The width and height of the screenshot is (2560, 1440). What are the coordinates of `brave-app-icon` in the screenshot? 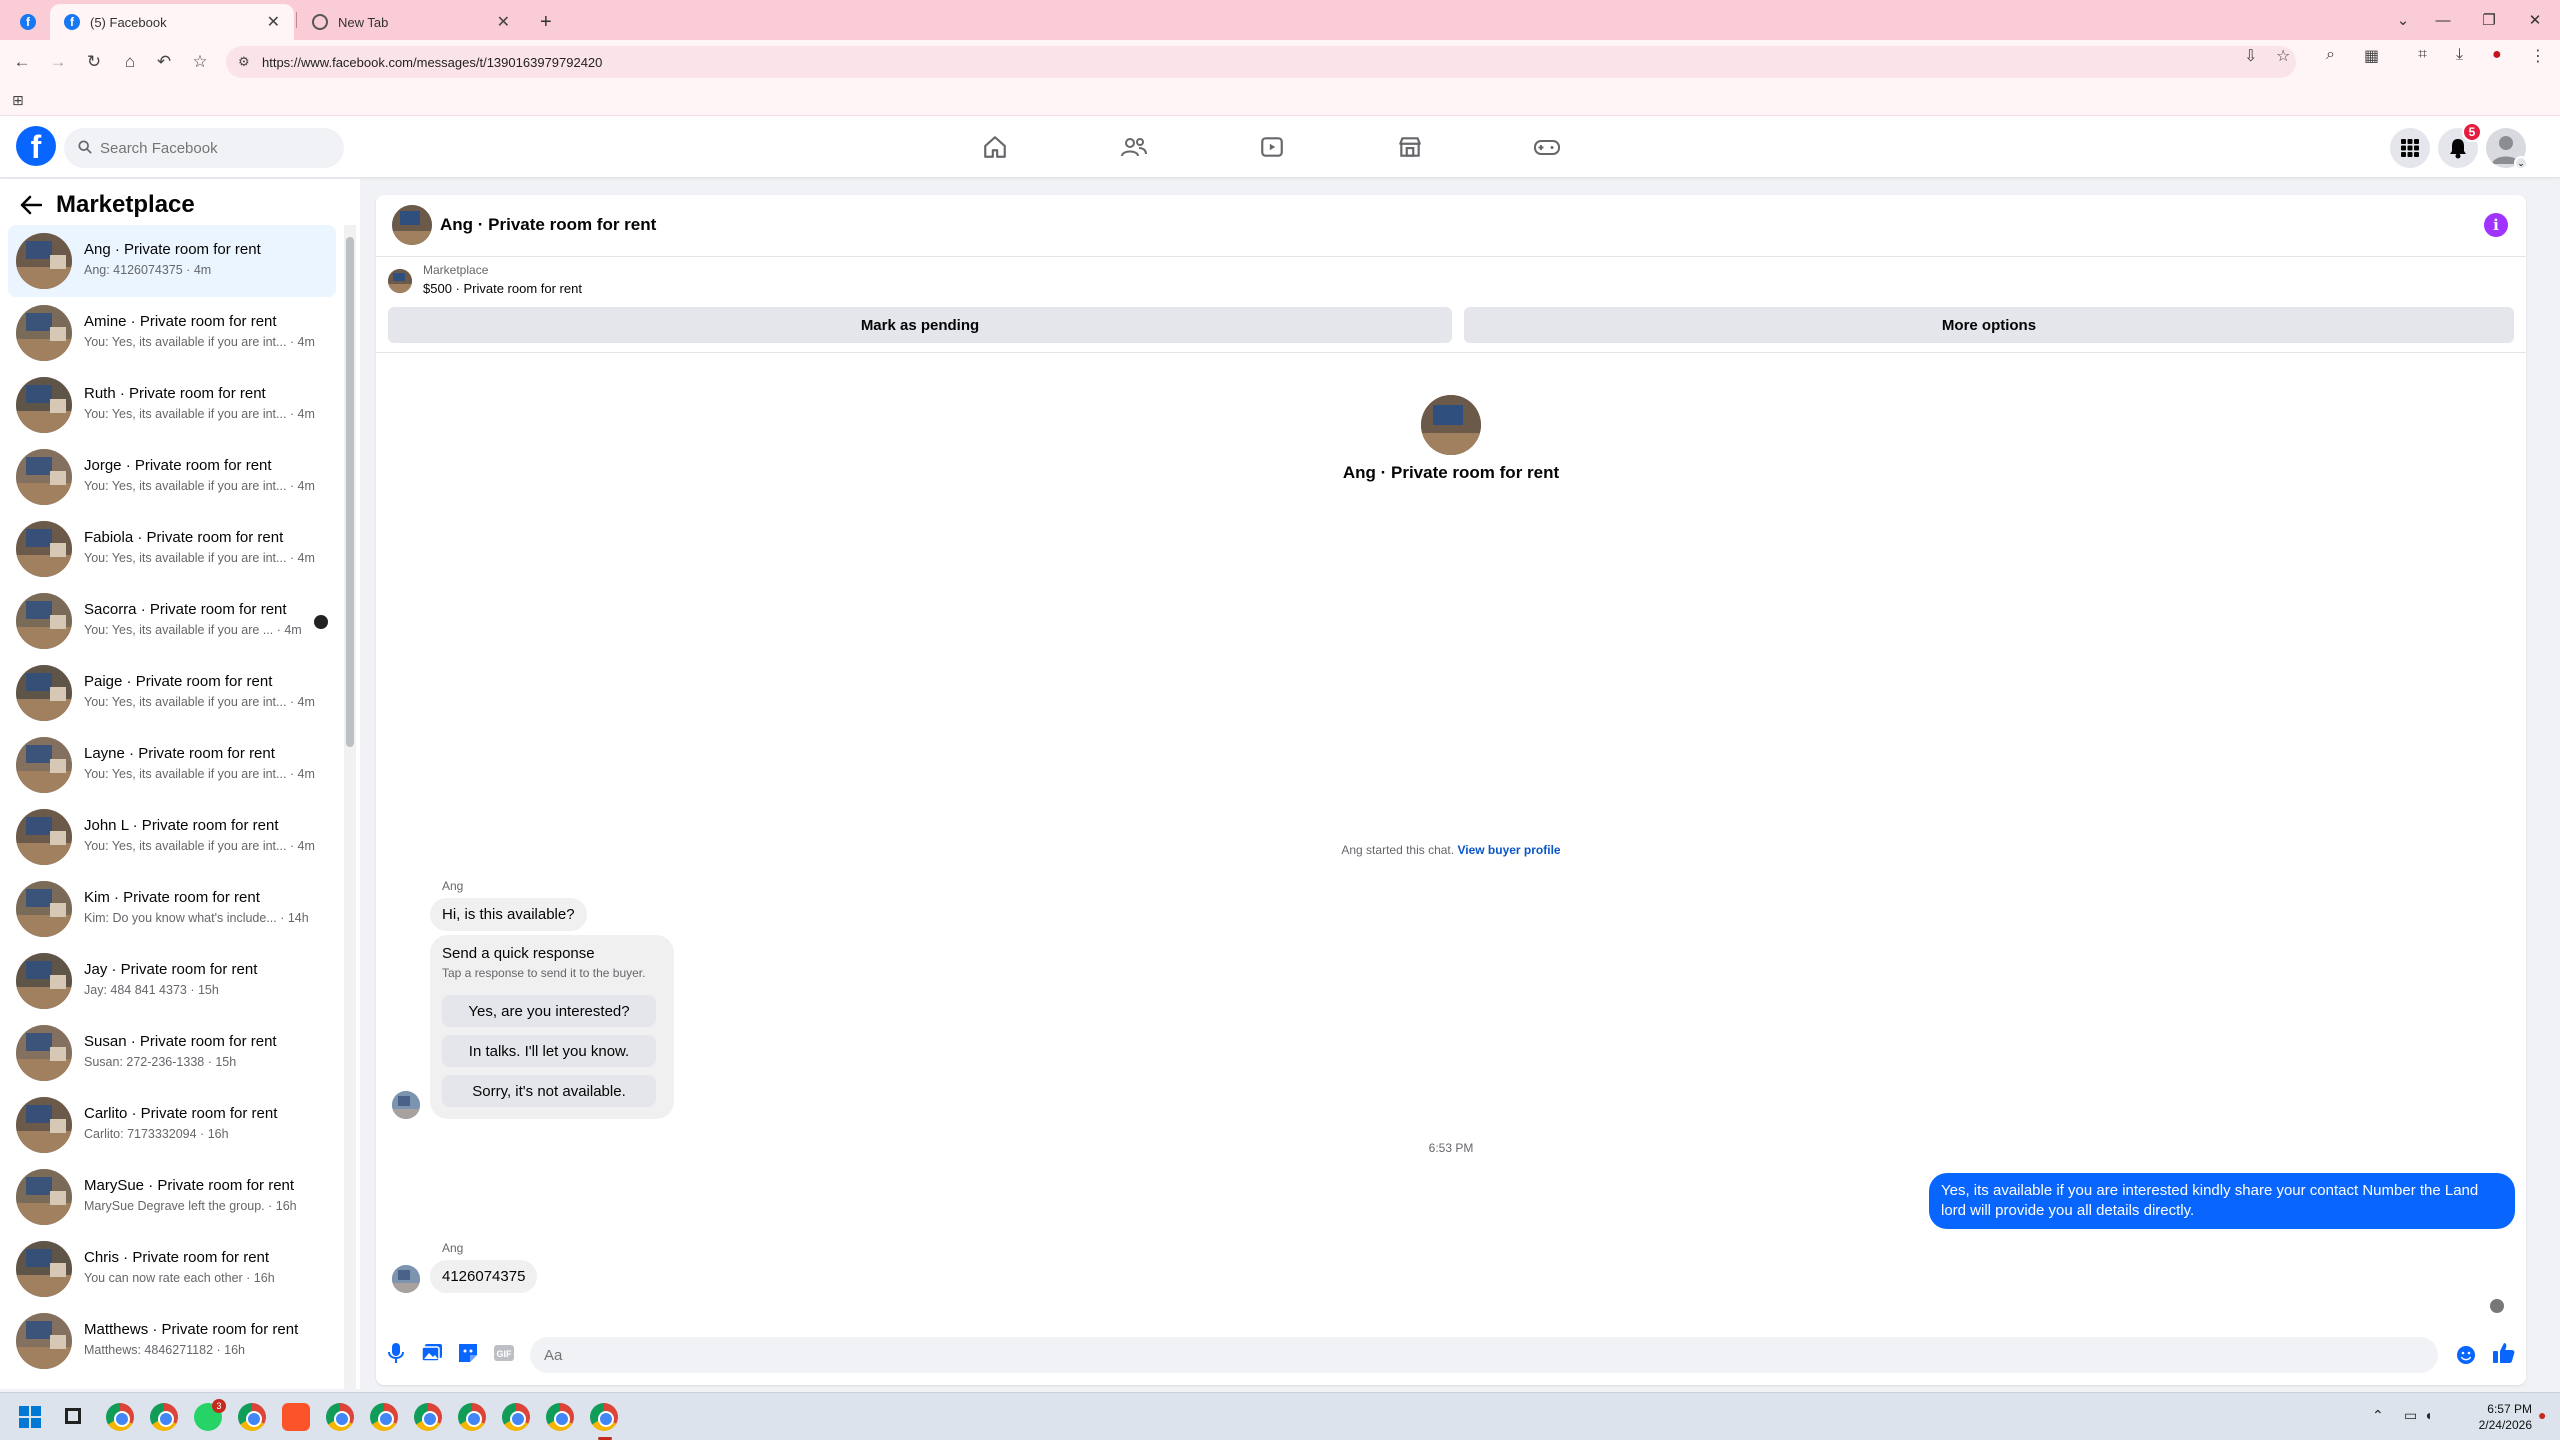 It's located at (296, 1417).